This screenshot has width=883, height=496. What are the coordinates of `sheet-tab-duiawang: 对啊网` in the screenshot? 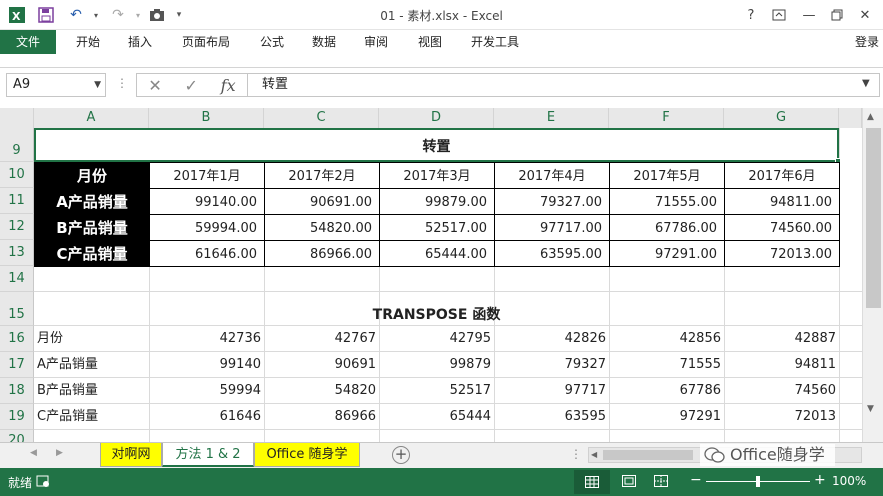 It's located at (131, 455).